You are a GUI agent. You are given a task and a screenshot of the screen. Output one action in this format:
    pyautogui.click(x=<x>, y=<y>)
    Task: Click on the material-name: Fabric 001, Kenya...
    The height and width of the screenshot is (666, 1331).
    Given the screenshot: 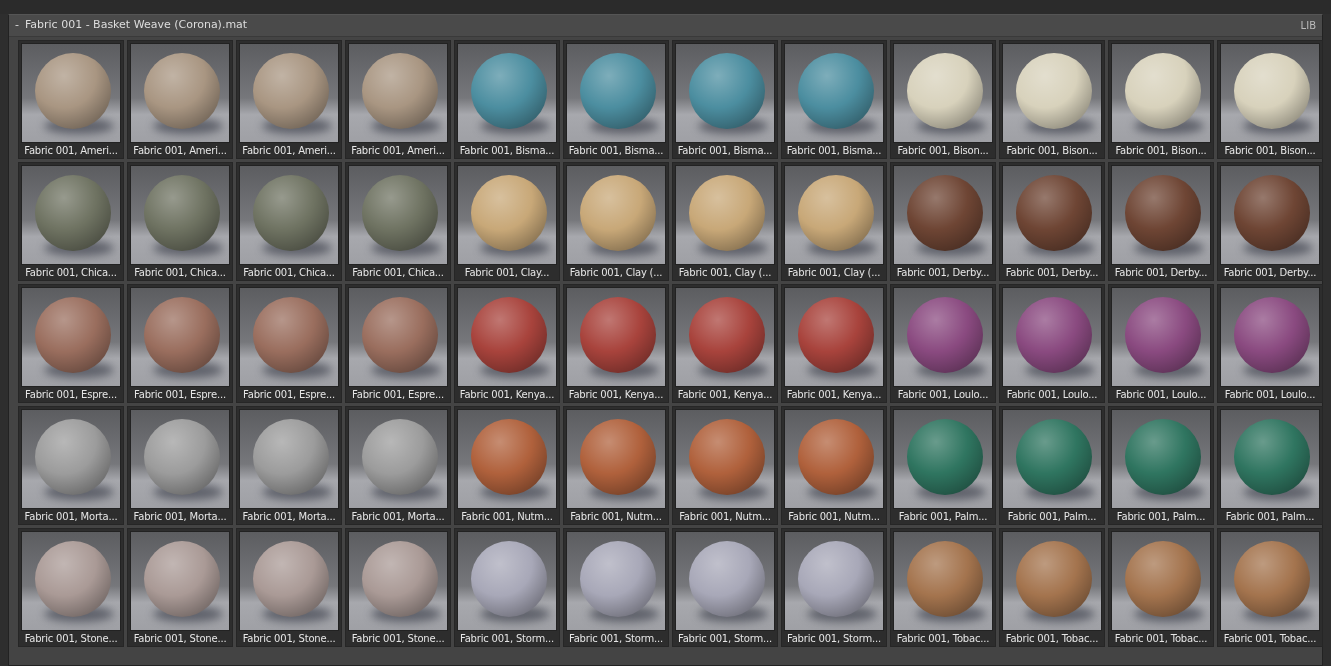 What is the action you would take?
    pyautogui.click(x=616, y=395)
    